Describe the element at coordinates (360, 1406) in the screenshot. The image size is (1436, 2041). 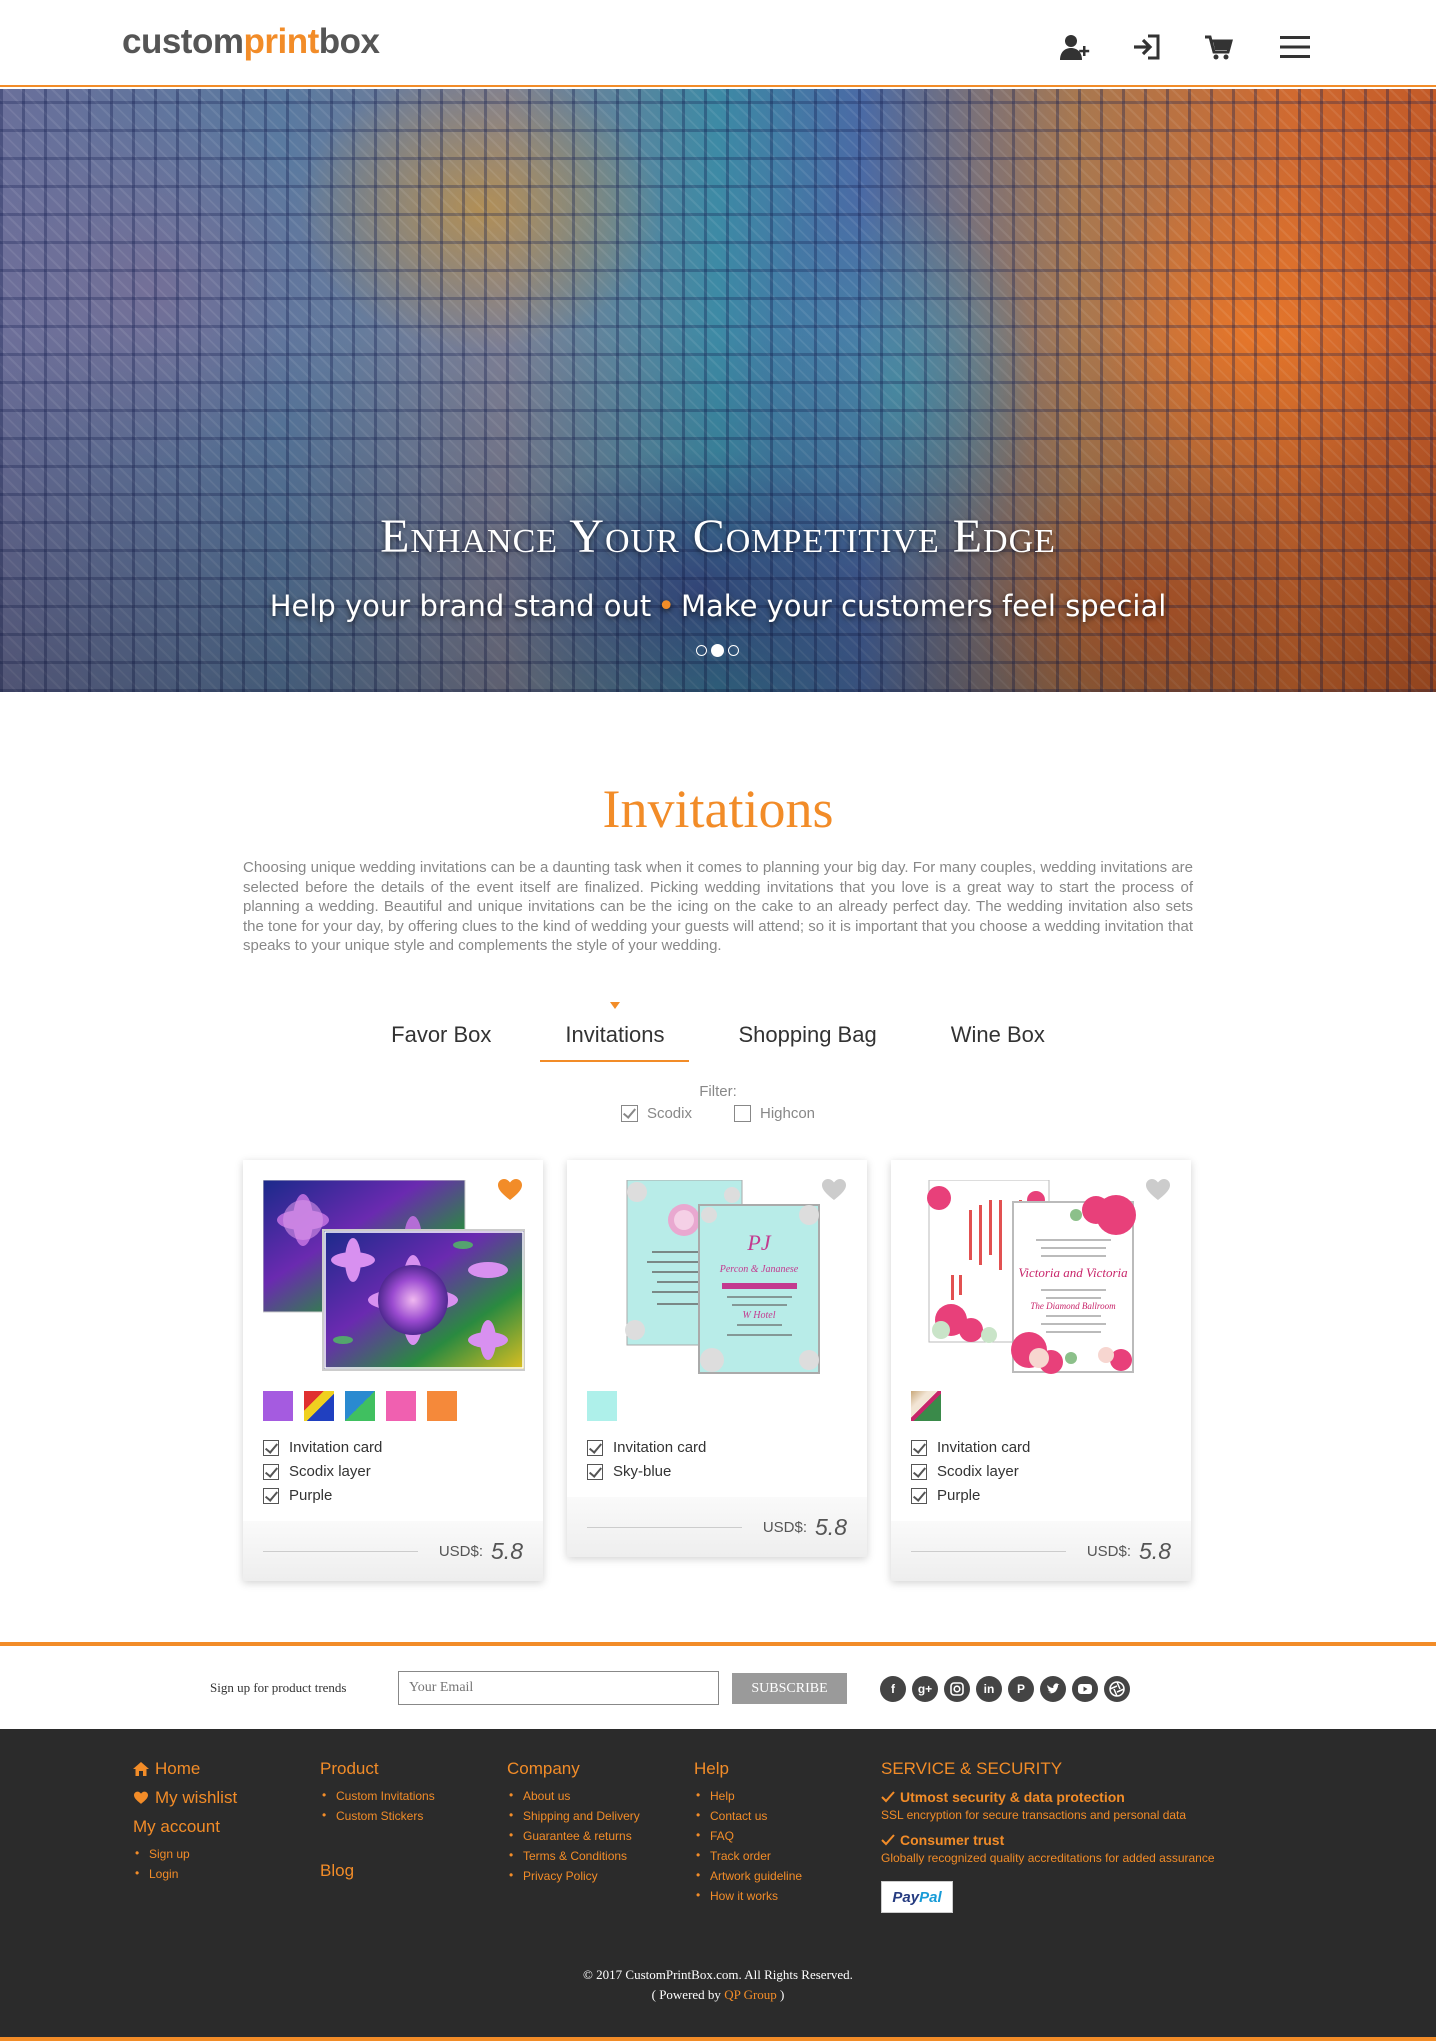
I see `swatch-blue-green` at that location.